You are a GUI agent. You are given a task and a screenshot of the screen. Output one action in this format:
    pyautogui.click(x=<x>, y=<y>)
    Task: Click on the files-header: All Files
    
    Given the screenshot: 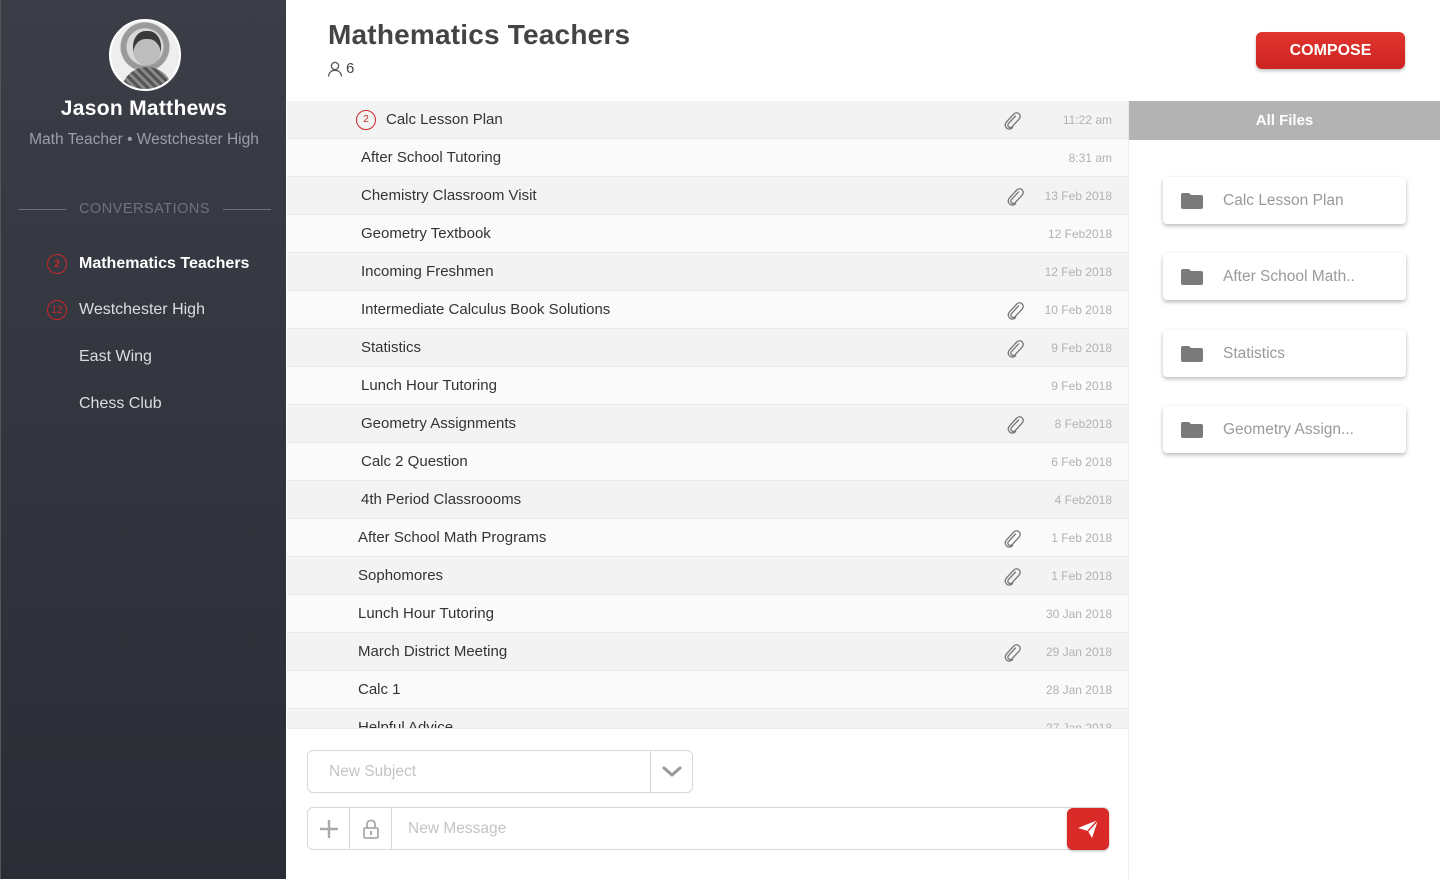 What is the action you would take?
    pyautogui.click(x=1284, y=120)
    